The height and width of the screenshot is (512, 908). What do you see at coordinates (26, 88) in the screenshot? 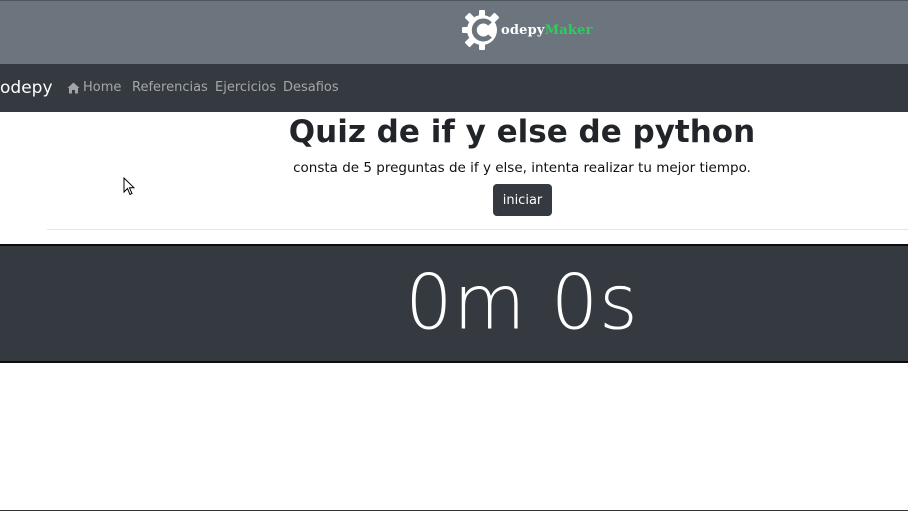
I see `navbar-brand: odepy` at bounding box center [26, 88].